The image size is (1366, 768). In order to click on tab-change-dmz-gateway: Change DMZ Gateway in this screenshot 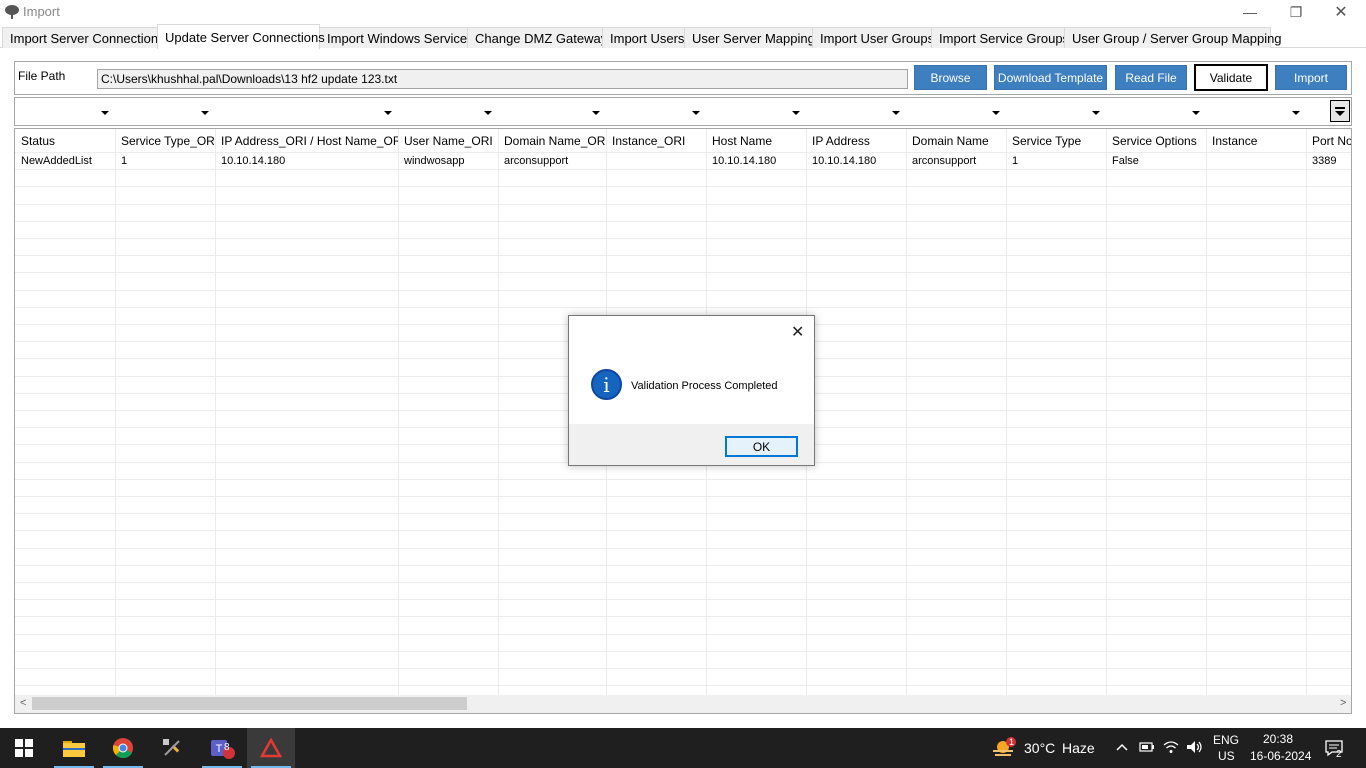, I will do `click(537, 37)`.